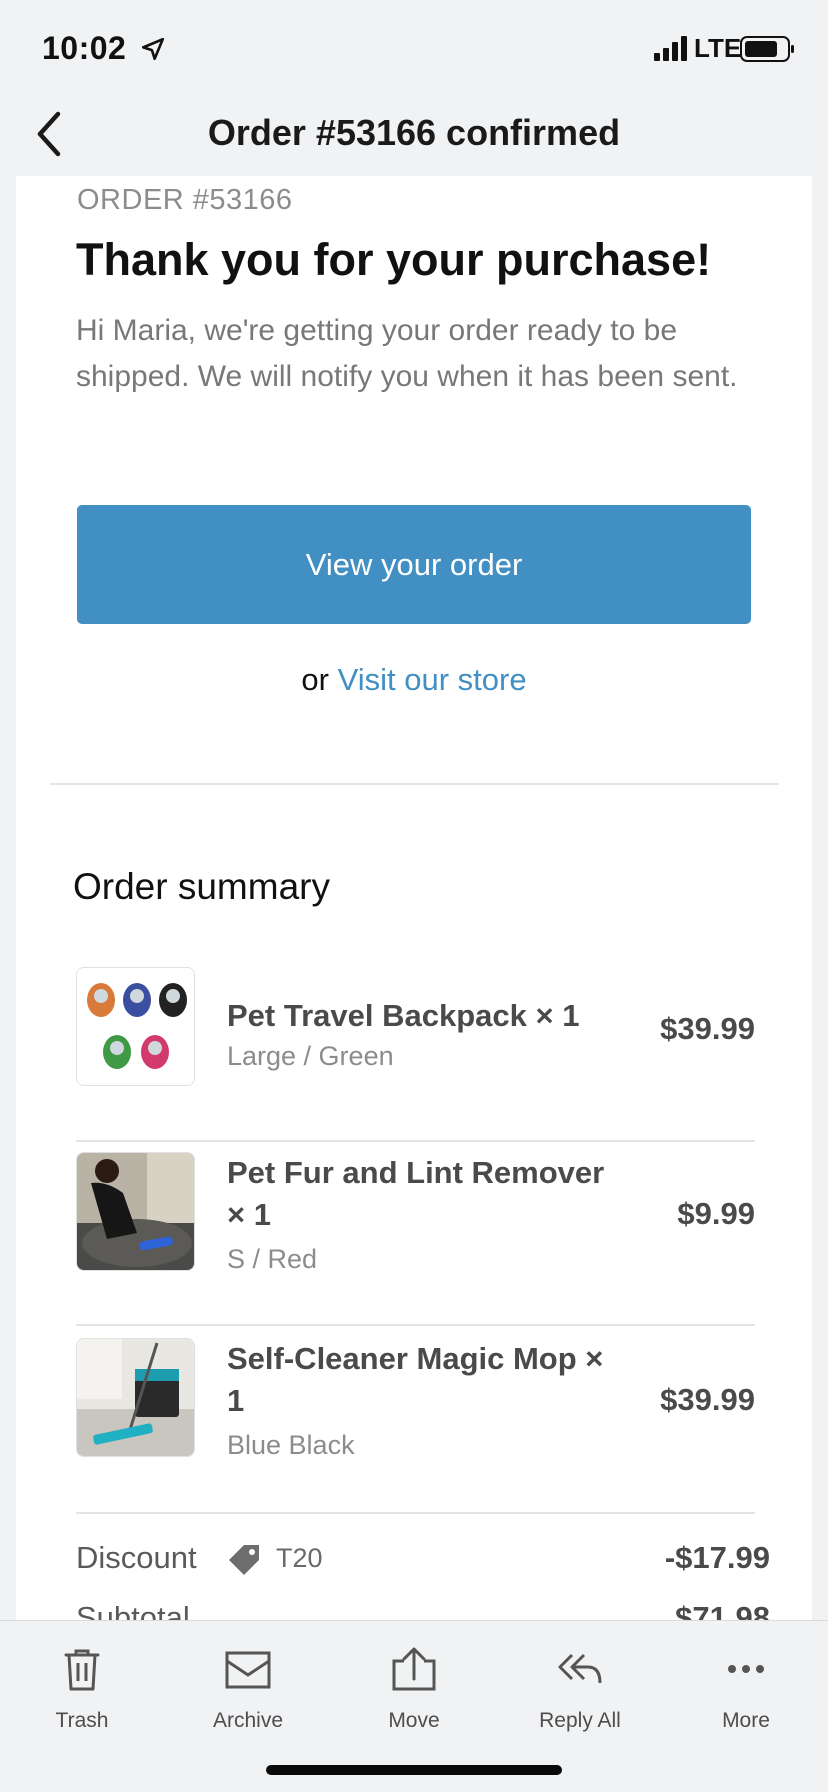  Describe the element at coordinates (717, 1557) in the screenshot. I see `discount-amount: -$17.99` at that location.